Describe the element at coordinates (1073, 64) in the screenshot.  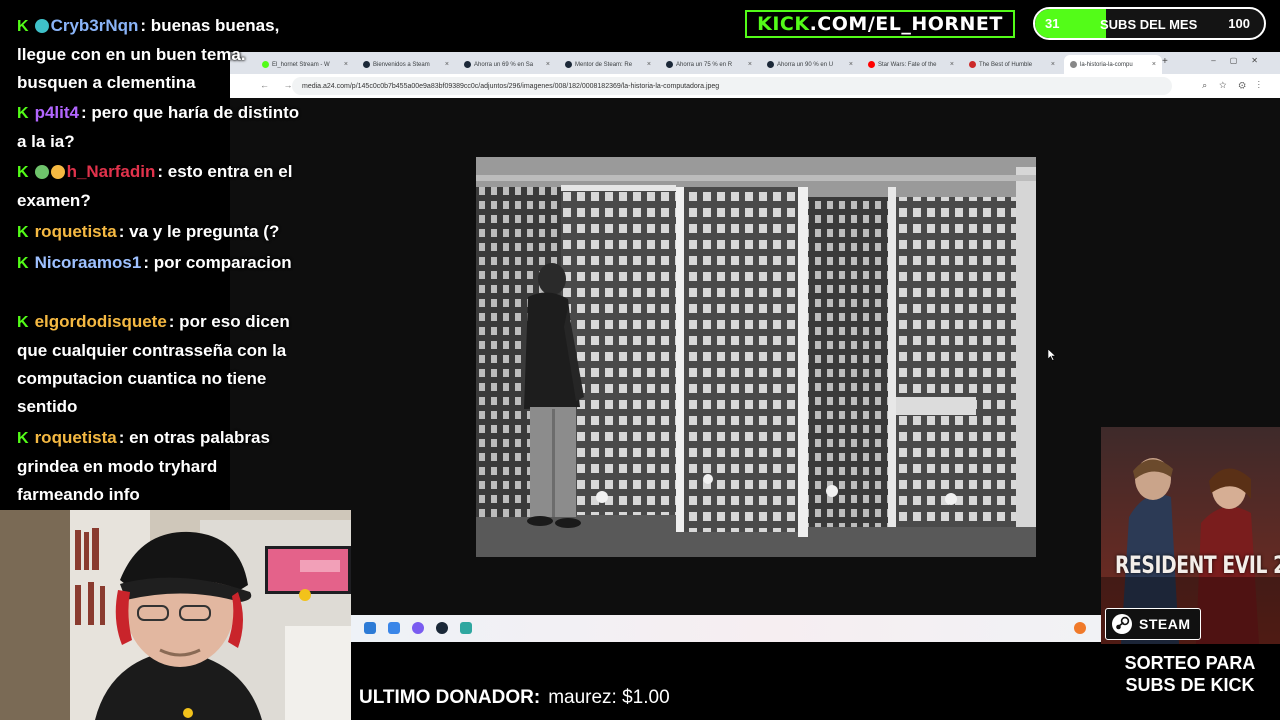
I see `image-icon` at that location.